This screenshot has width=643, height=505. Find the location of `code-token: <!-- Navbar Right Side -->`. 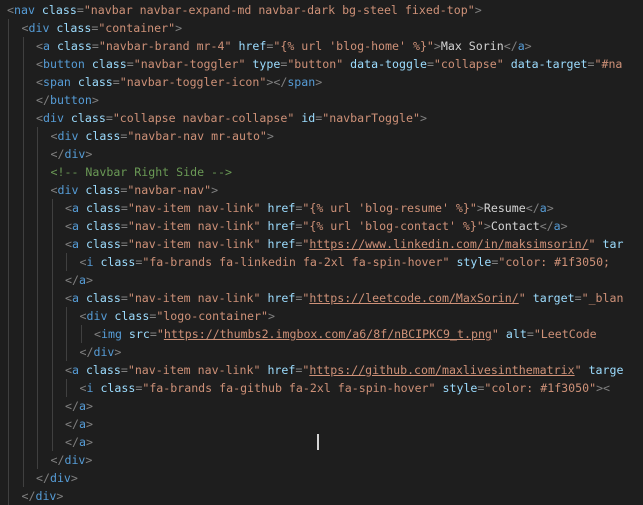

code-token: <!-- Navbar Right Side --> is located at coordinates (141, 172).